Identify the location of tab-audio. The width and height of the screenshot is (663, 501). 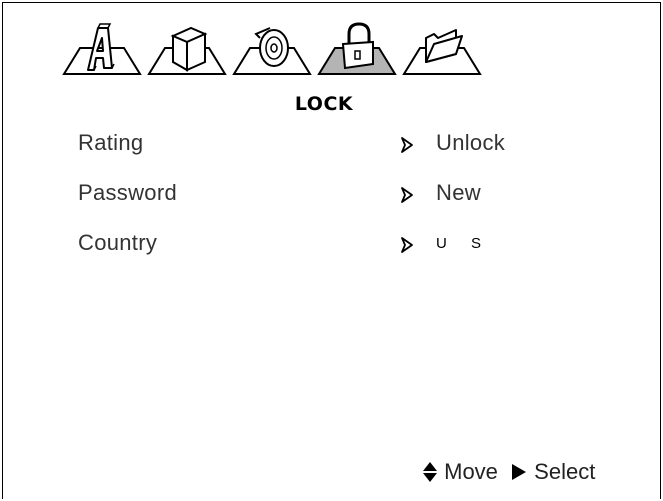
(272, 54).